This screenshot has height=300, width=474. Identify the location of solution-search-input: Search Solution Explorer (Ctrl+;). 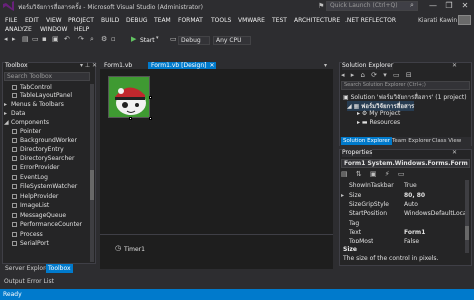
(405, 85).